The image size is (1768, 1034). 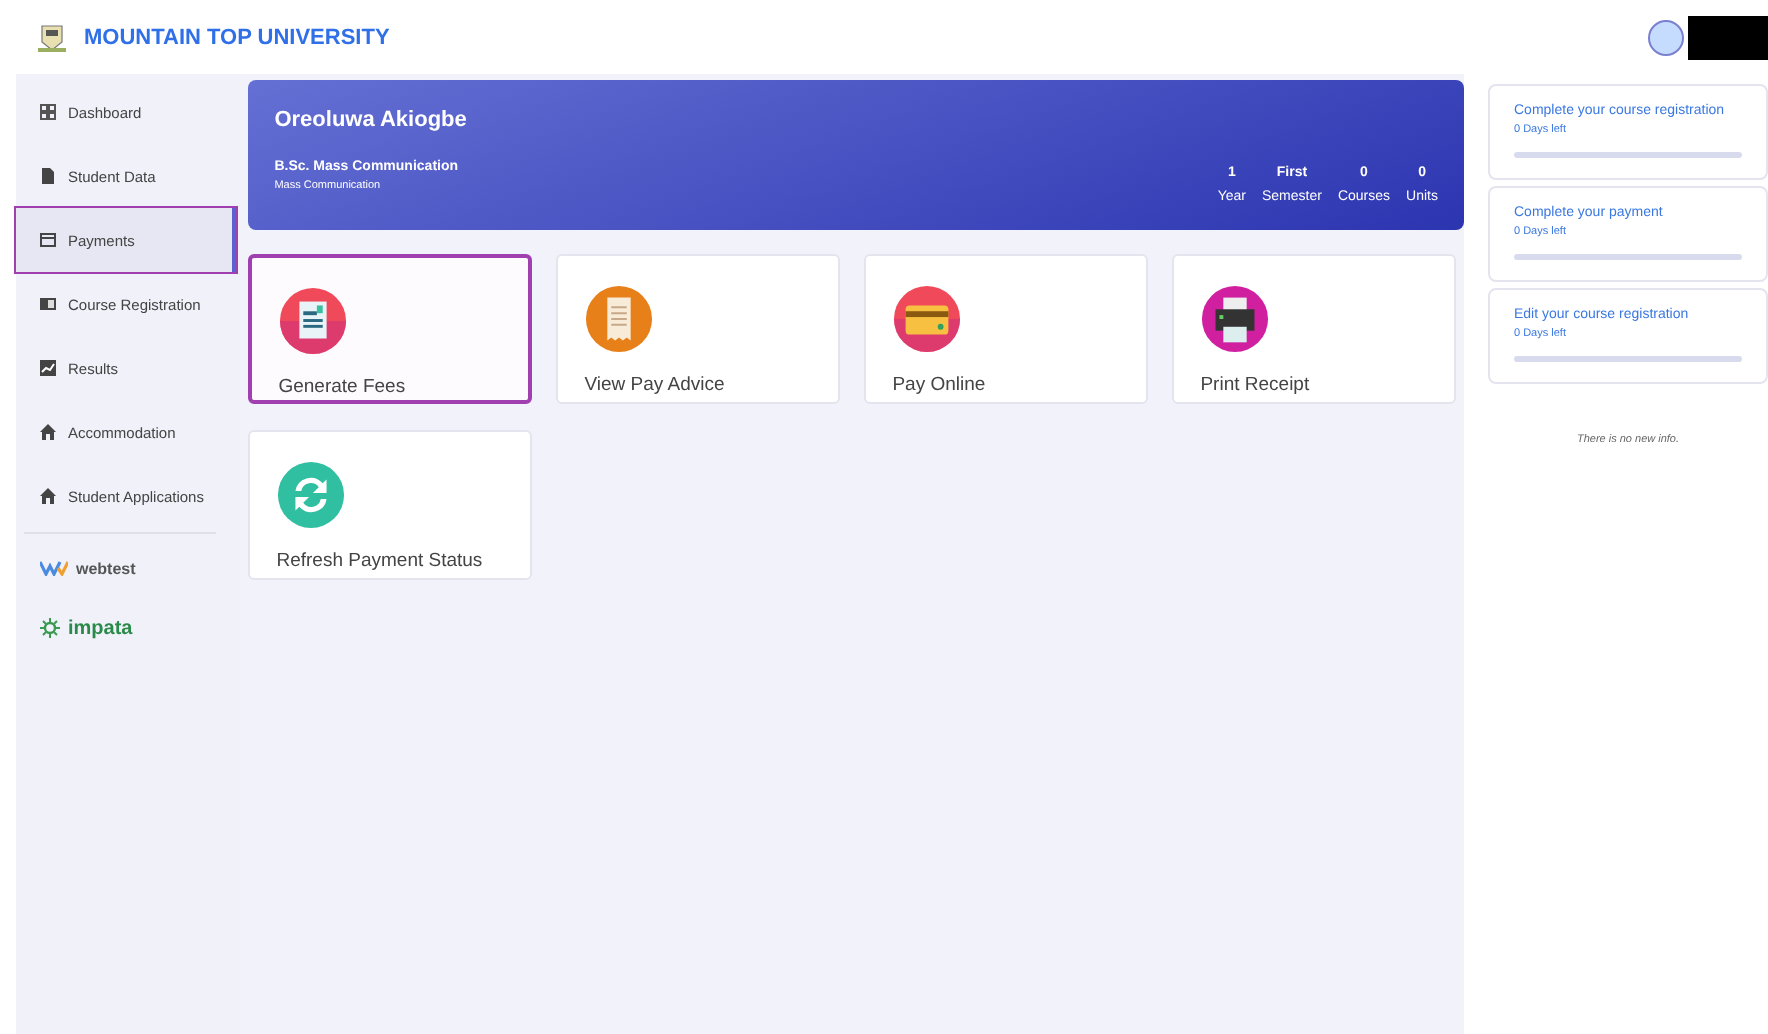 What do you see at coordinates (1666, 37) in the screenshot?
I see `avatar` at bounding box center [1666, 37].